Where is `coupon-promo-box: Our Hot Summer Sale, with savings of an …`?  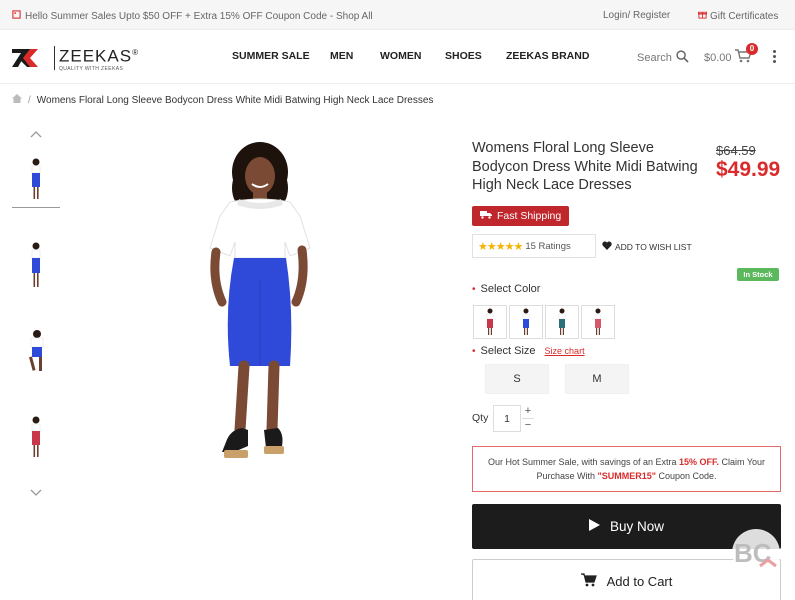 coupon-promo-box: Our Hot Summer Sale, with savings of an … is located at coordinates (626, 469).